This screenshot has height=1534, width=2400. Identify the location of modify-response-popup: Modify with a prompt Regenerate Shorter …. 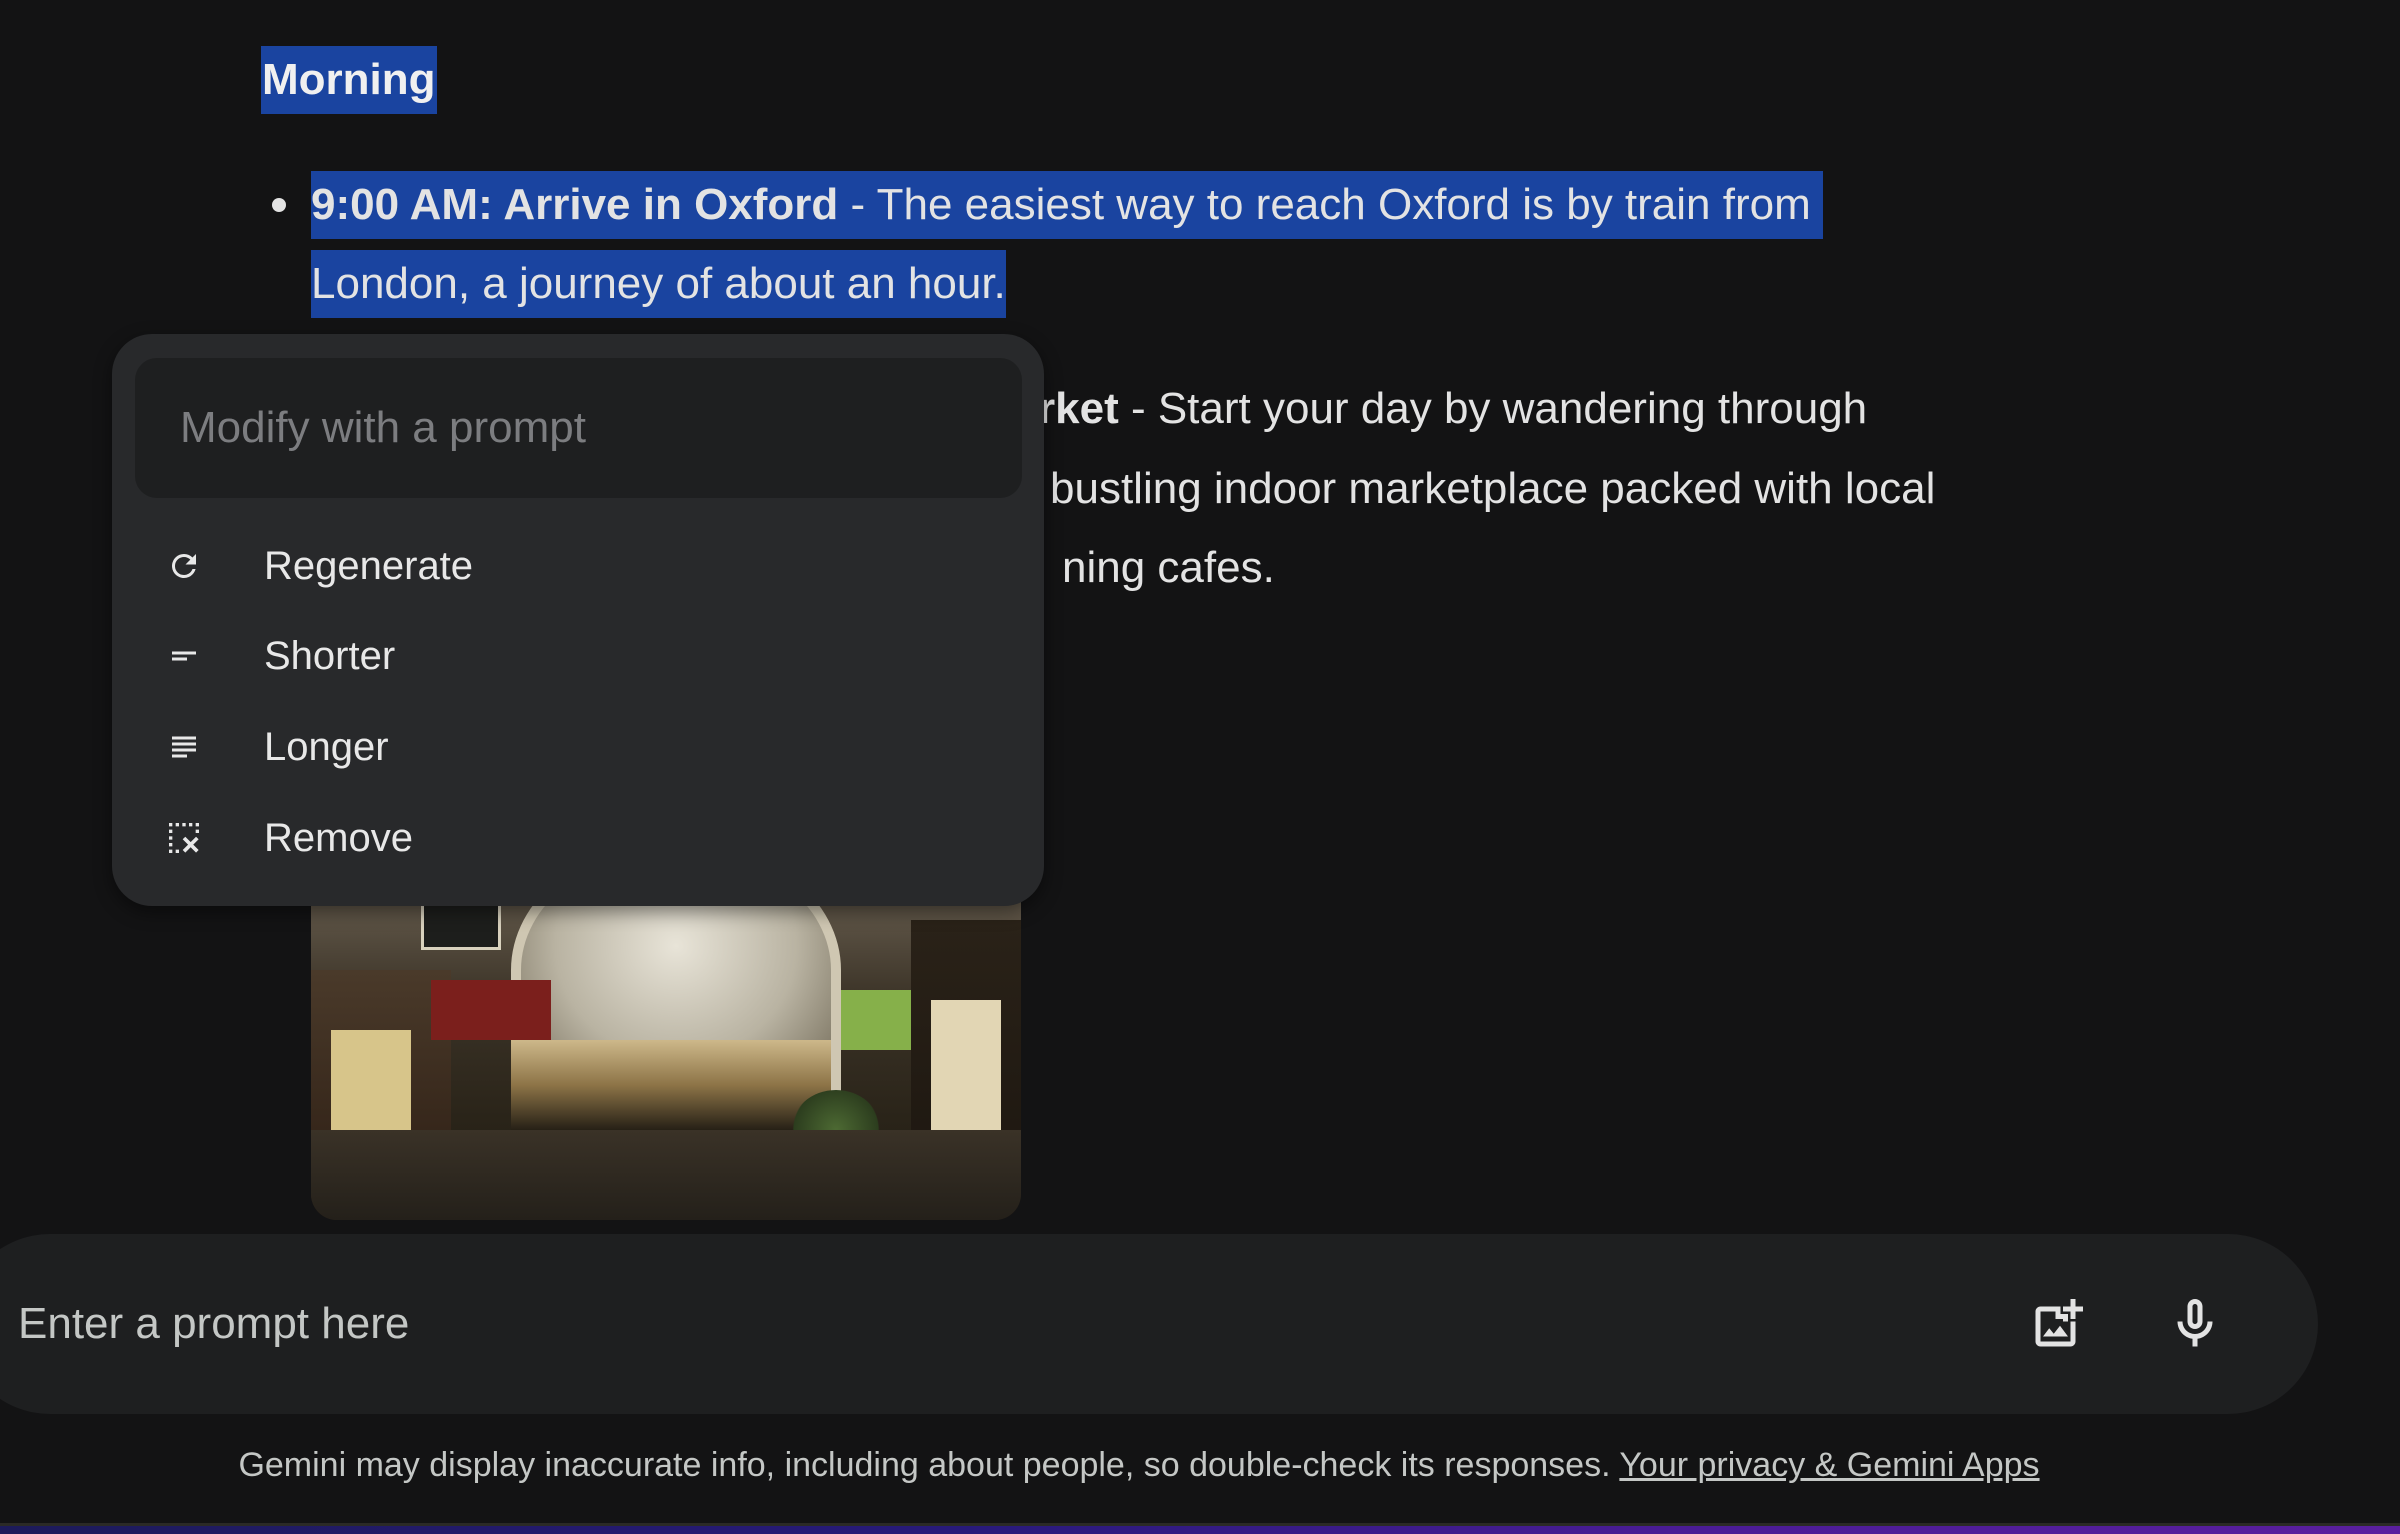
(578, 620).